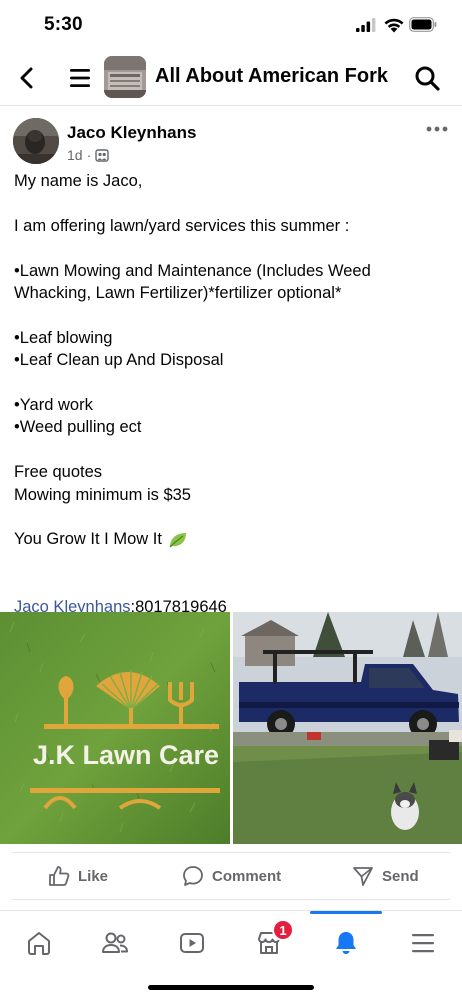  I want to click on send-button: Send, so click(385, 876).